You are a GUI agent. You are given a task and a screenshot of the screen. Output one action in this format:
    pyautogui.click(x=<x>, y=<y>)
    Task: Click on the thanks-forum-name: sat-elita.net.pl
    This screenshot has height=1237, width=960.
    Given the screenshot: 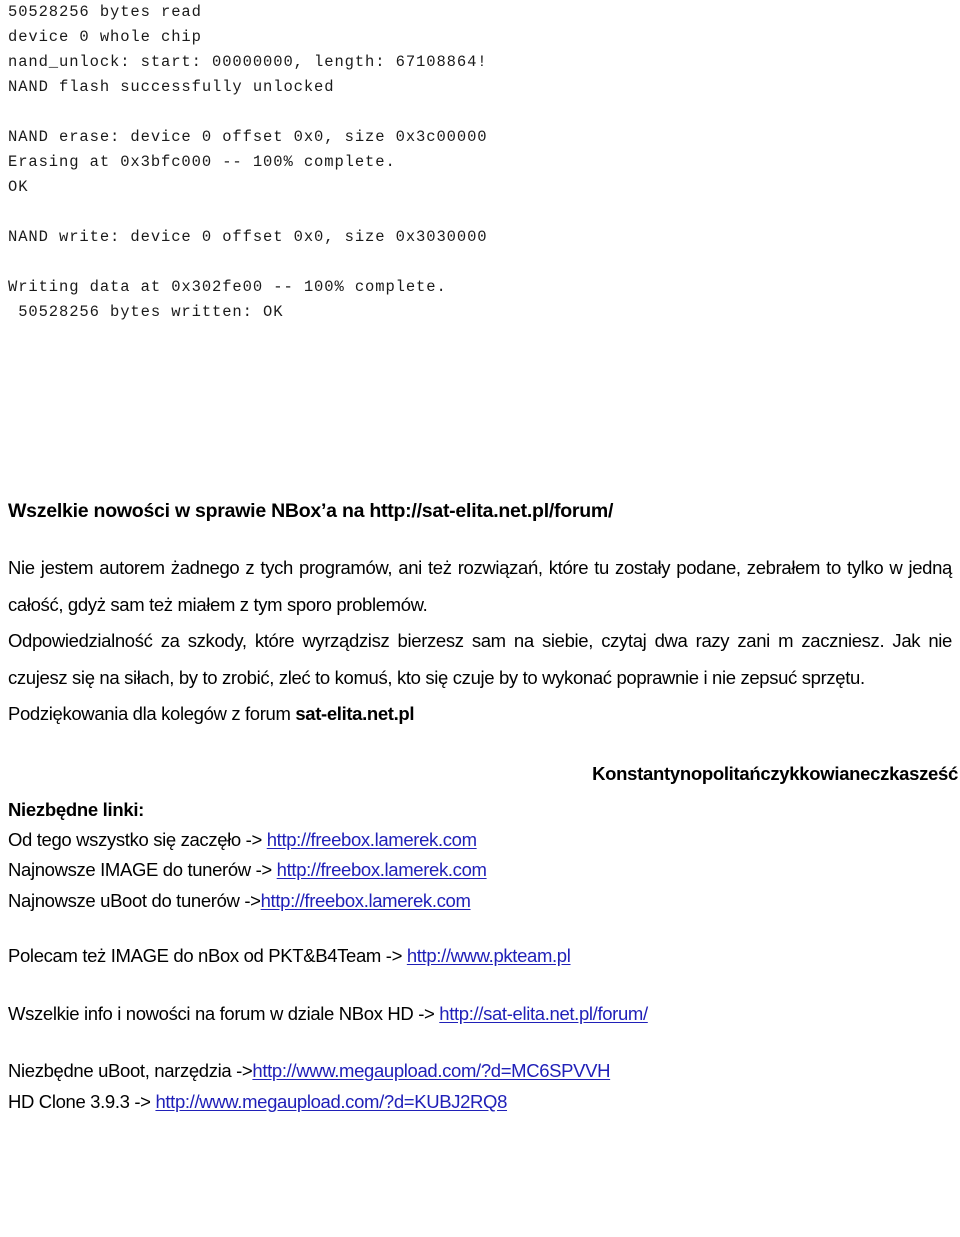 What is the action you would take?
    pyautogui.click(x=355, y=713)
    